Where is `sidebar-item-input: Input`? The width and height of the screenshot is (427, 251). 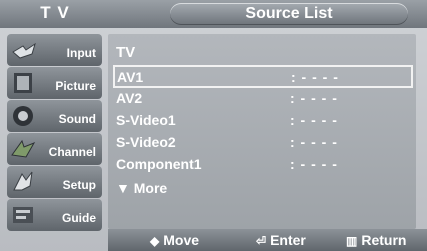
sidebar-item-input: Input is located at coordinates (54, 50).